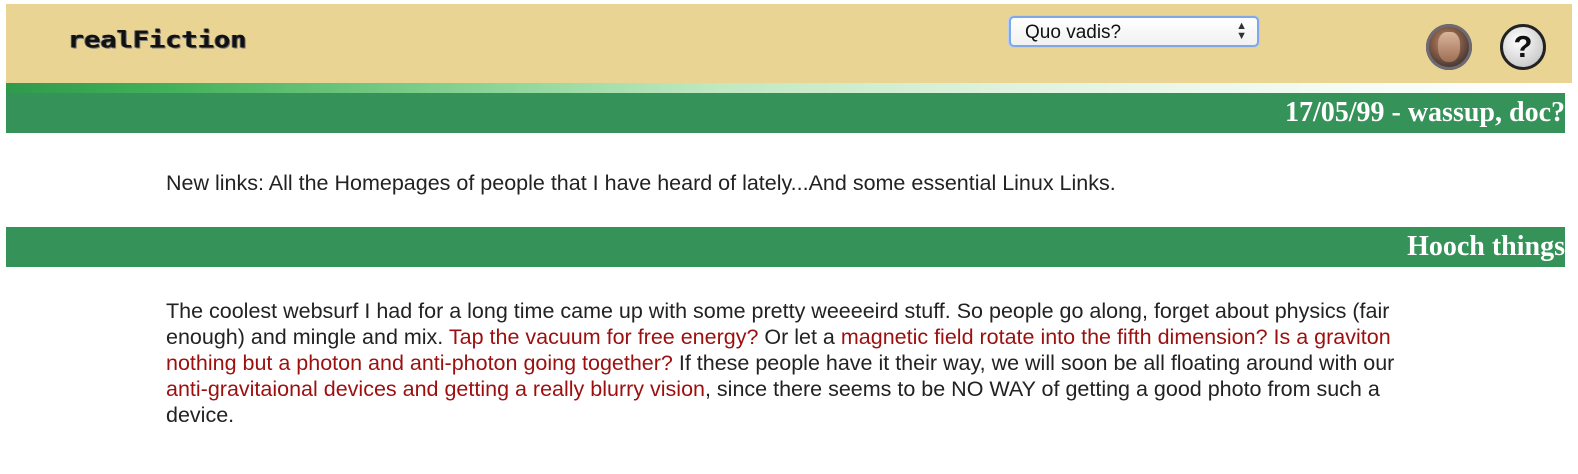  Describe the element at coordinates (1523, 47) in the screenshot. I see `help-icon: ?` at that location.